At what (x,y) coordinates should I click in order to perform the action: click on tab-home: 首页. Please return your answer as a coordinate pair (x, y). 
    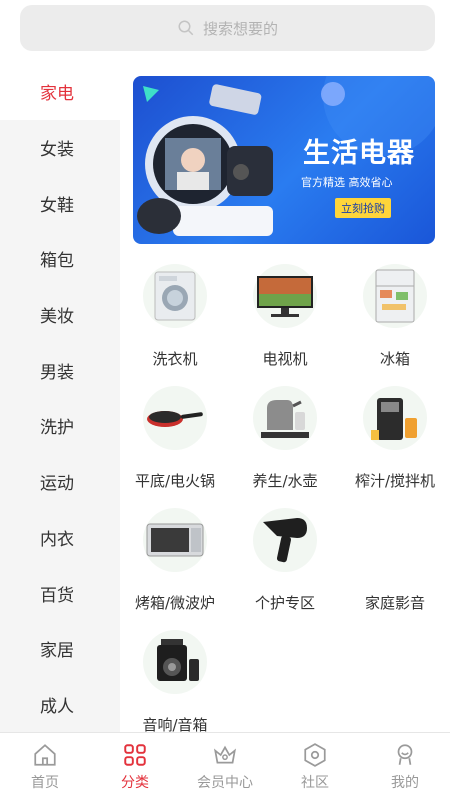
    Looking at the image, I should click on (45, 766).